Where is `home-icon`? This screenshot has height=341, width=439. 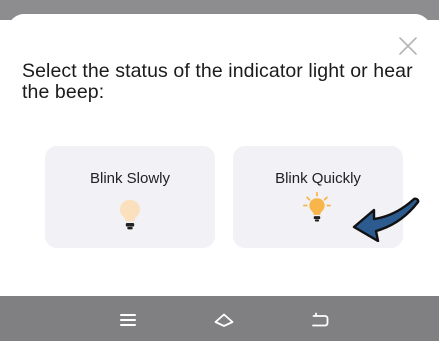 home-icon is located at coordinates (224, 320).